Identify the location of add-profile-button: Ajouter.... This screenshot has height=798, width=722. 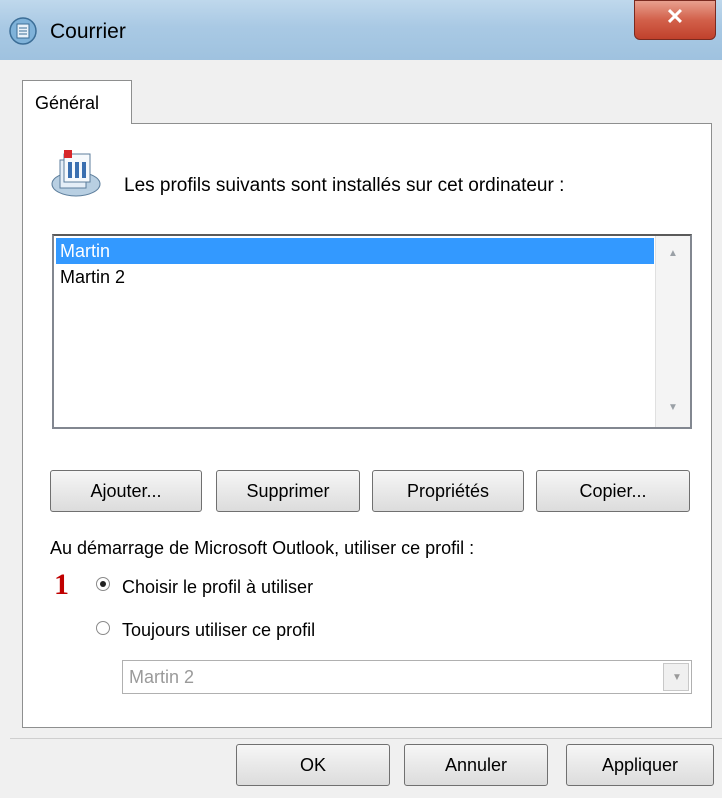
(126, 491).